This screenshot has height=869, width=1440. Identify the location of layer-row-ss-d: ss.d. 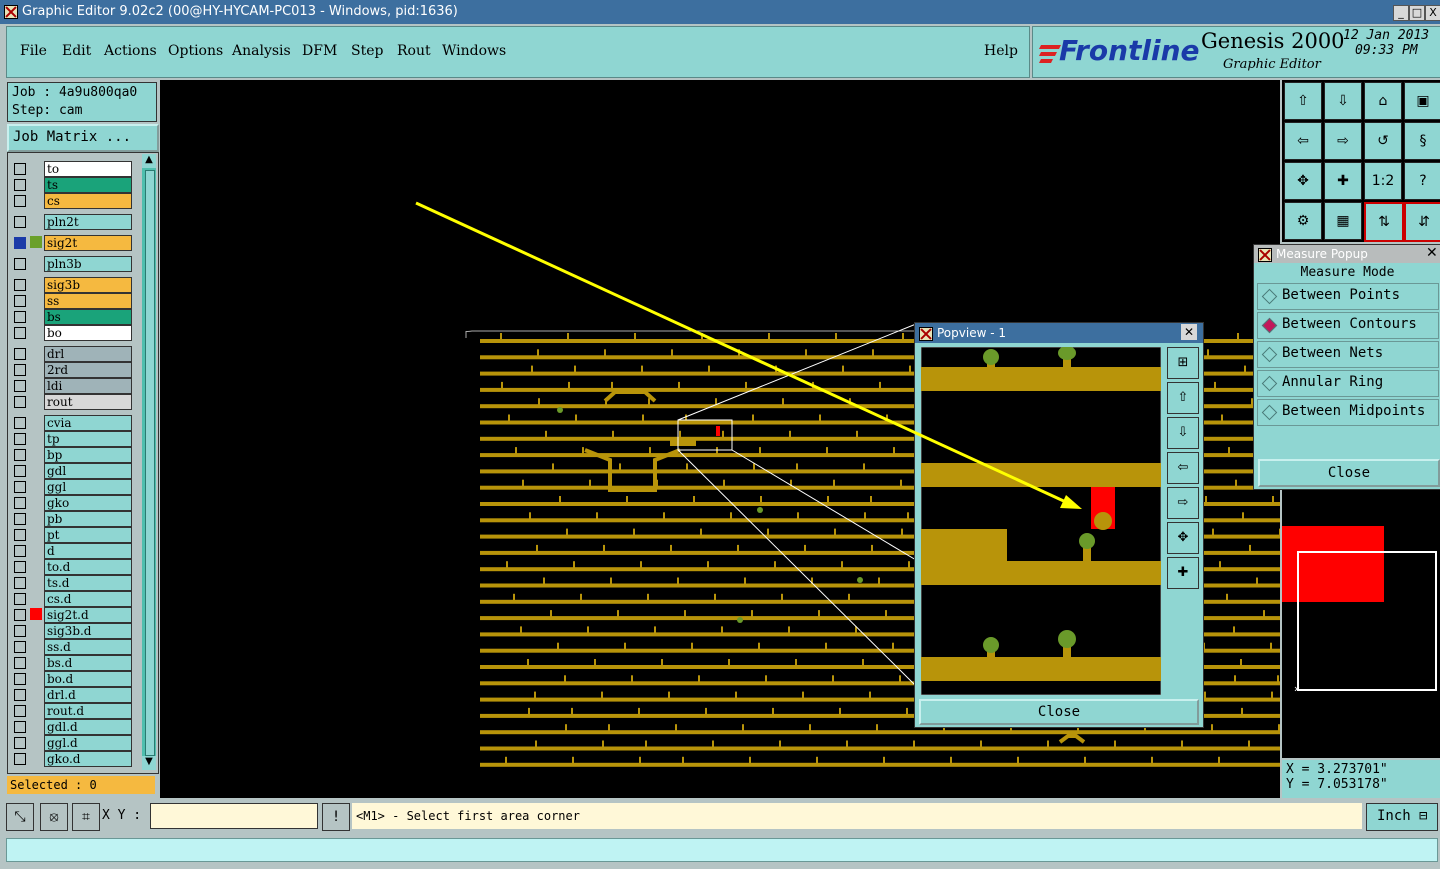
(78, 647).